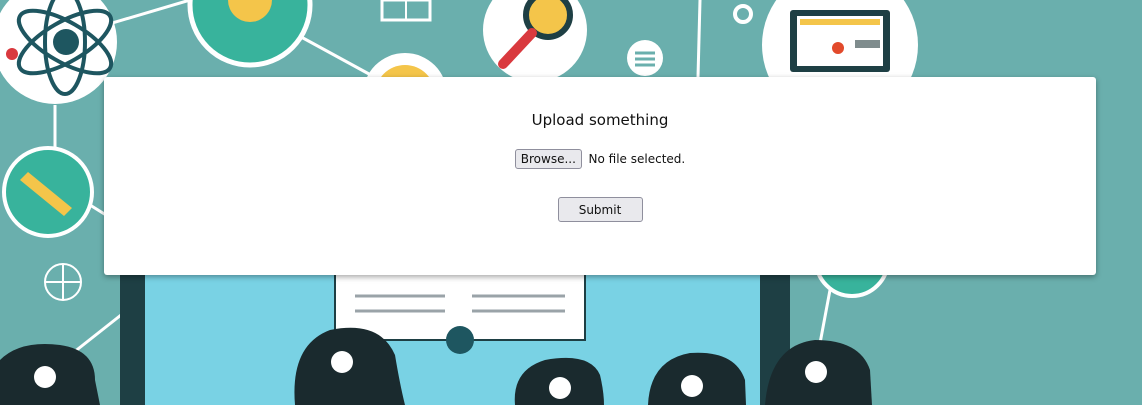 The image size is (1142, 405). I want to click on gear-icon, so click(743, 14).